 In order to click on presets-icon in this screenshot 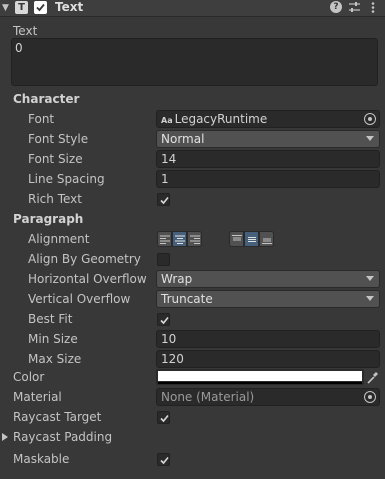, I will do `click(354, 7)`.